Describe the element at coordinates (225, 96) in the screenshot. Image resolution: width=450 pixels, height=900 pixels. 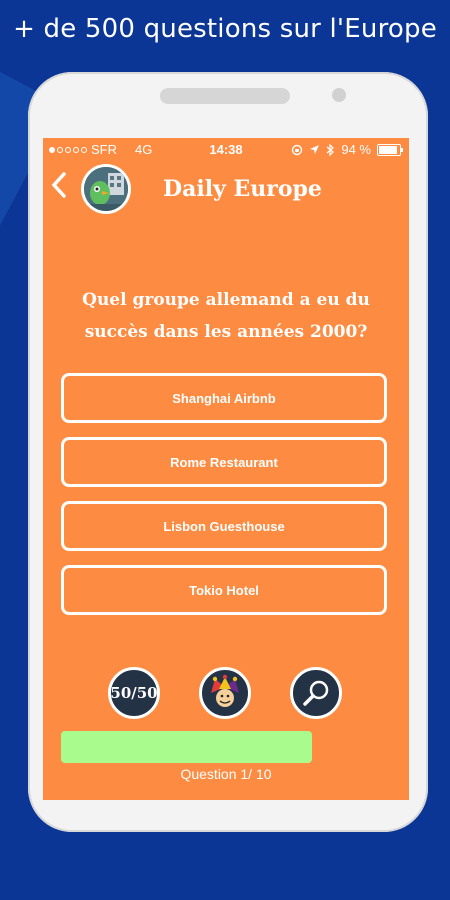
I see `phone-speaker` at that location.